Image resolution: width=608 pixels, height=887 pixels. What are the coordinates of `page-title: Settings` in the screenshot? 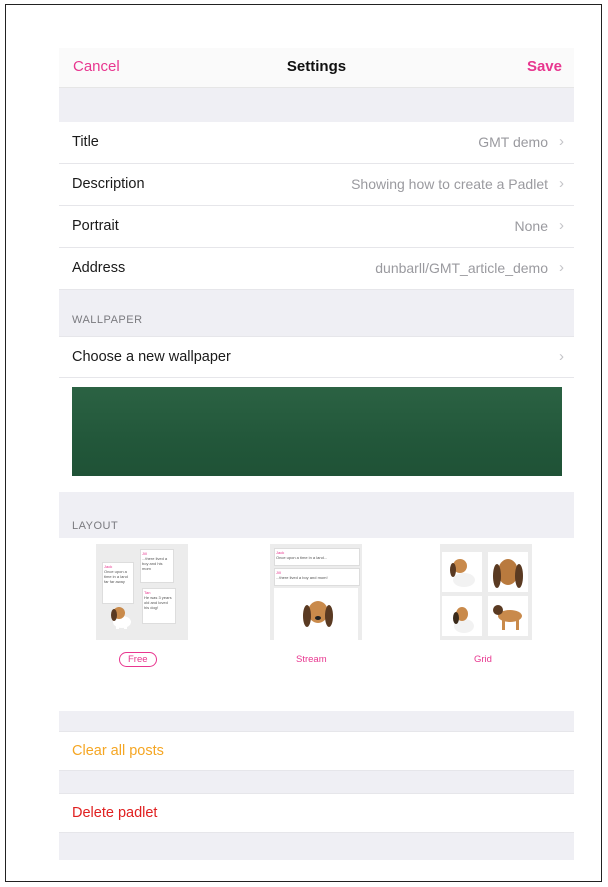 It's located at (316, 66).